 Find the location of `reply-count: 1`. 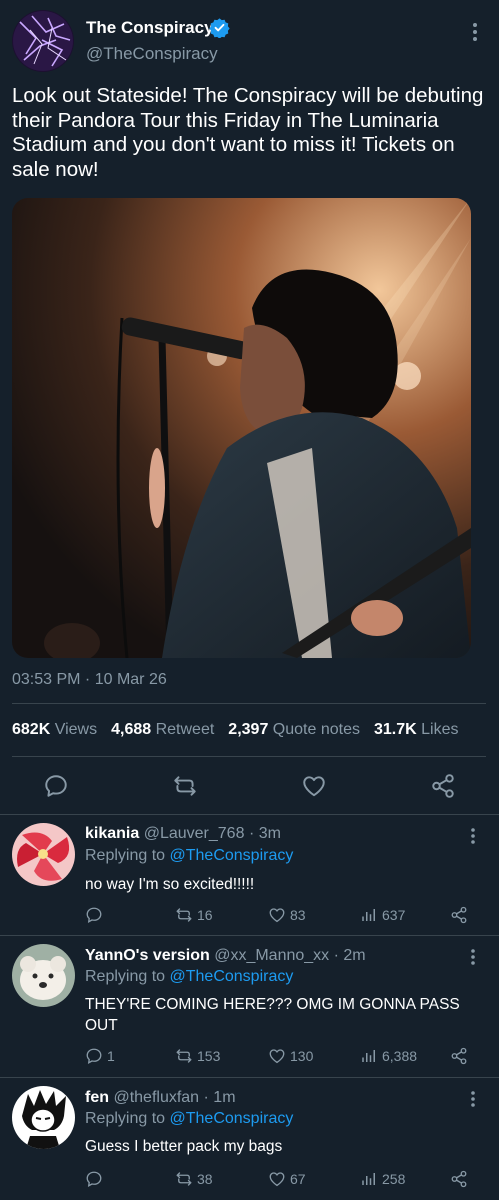

reply-count: 1 is located at coordinates (111, 1056).